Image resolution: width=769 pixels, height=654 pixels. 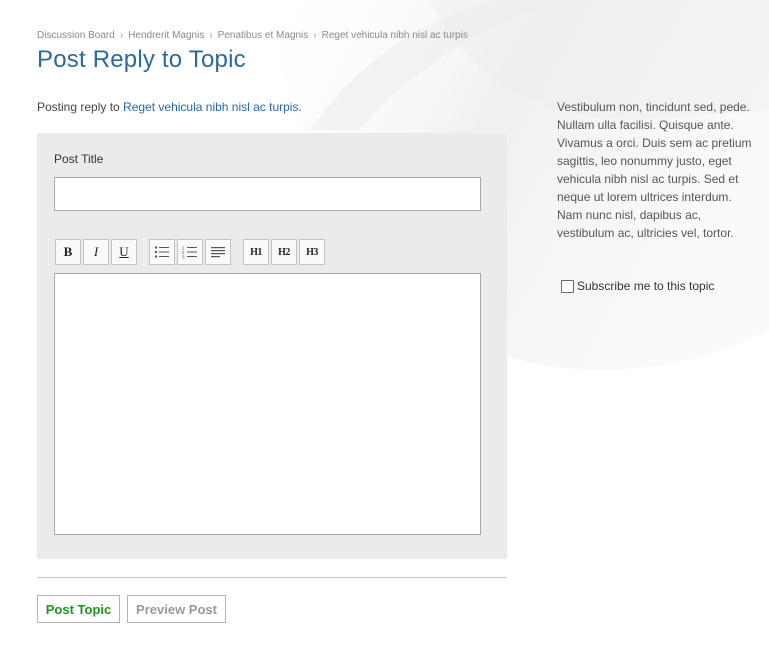 What do you see at coordinates (646, 286) in the screenshot?
I see `subscribe-label: Subscribe me to this topic` at bounding box center [646, 286].